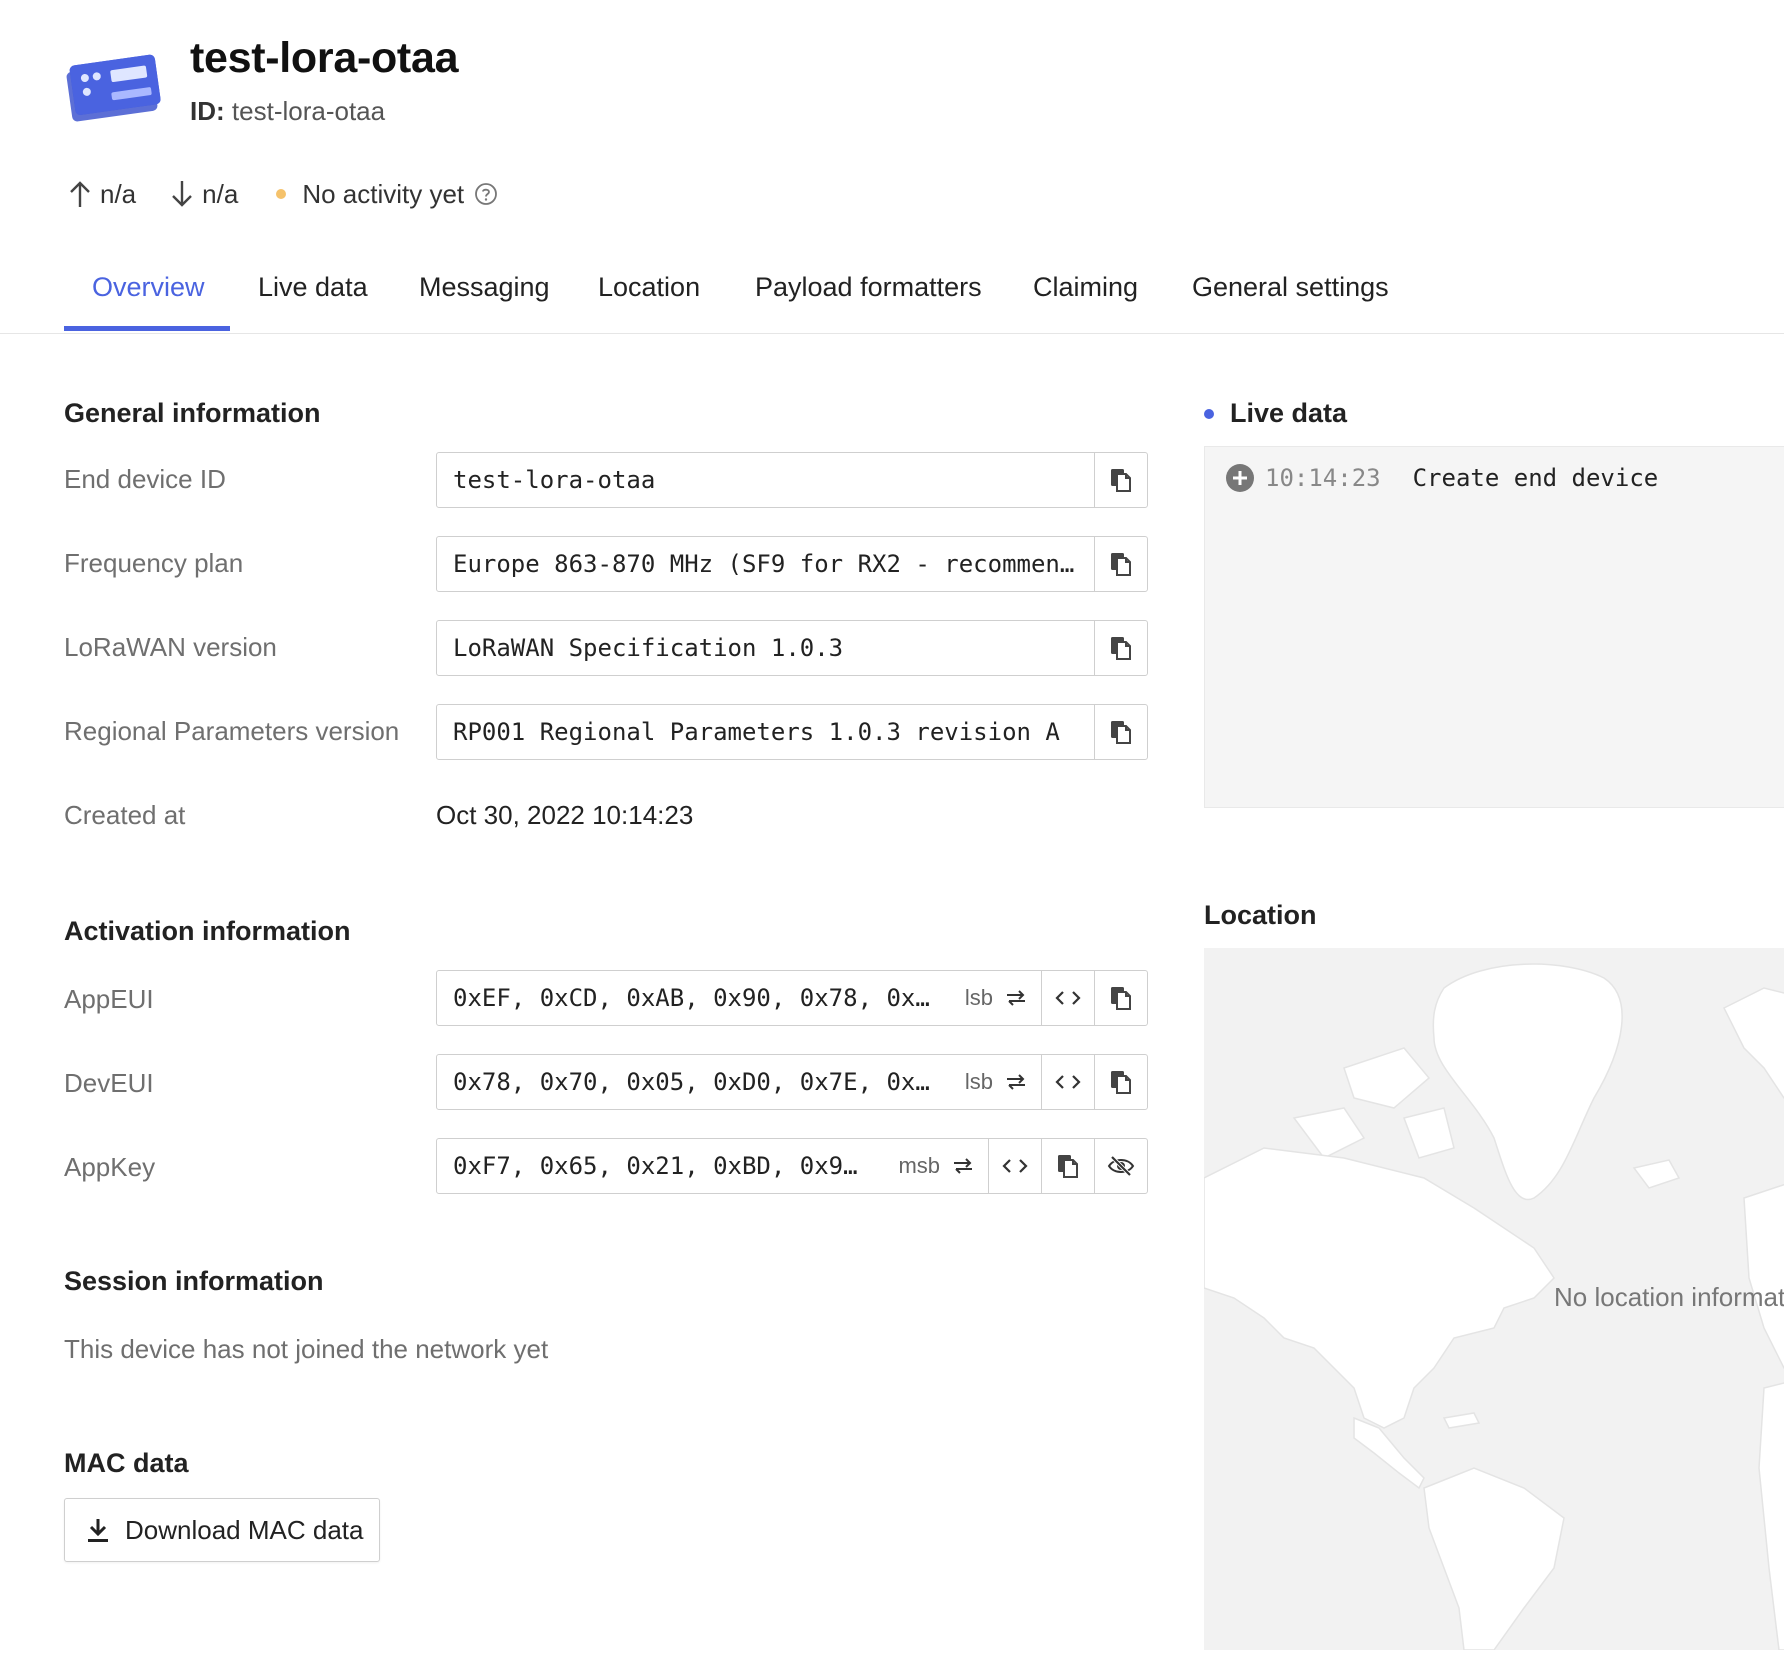 The height and width of the screenshot is (1673, 1784). I want to click on uplink-count: n/a, so click(118, 193).